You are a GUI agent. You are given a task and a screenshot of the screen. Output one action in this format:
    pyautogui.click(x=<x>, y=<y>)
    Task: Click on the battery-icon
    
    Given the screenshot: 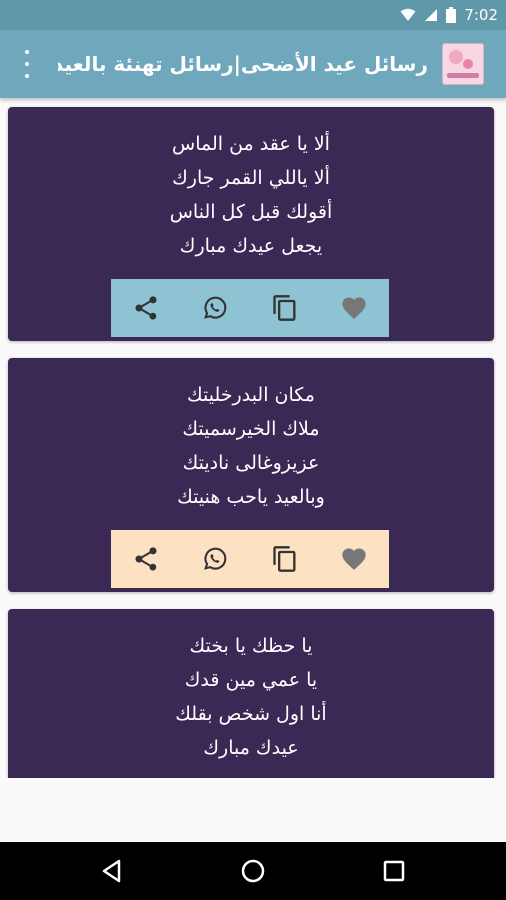 What is the action you would take?
    pyautogui.click(x=451, y=15)
    